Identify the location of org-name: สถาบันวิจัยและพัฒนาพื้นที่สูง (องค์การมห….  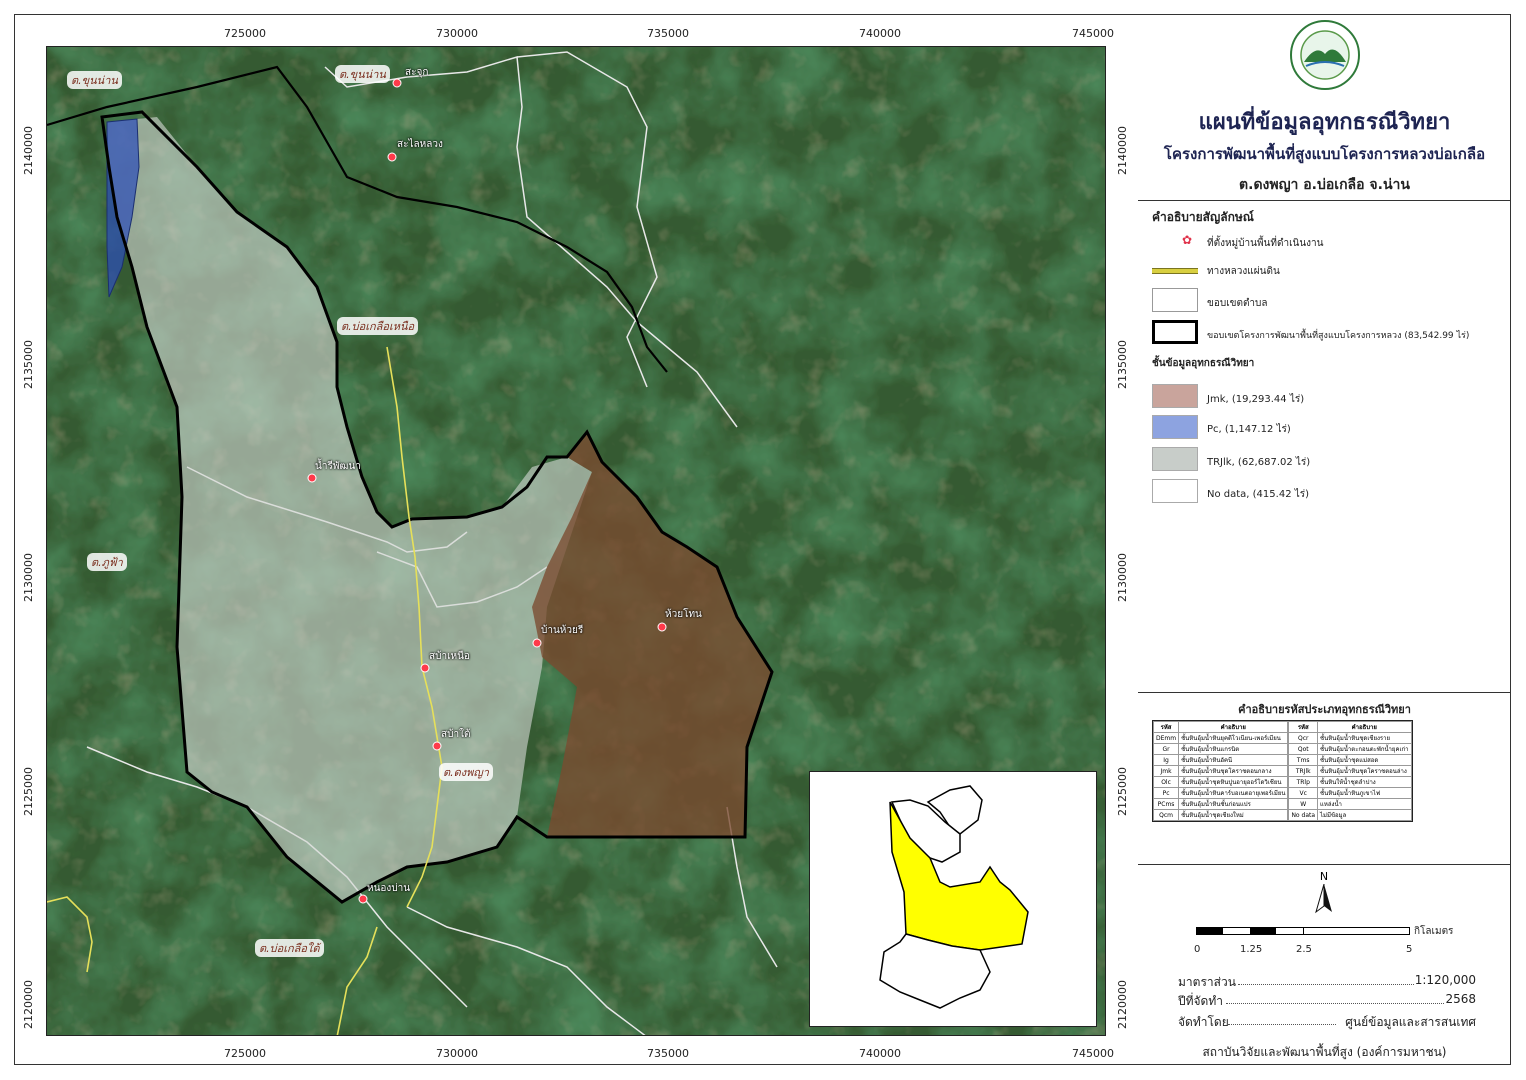
(1324, 1052).